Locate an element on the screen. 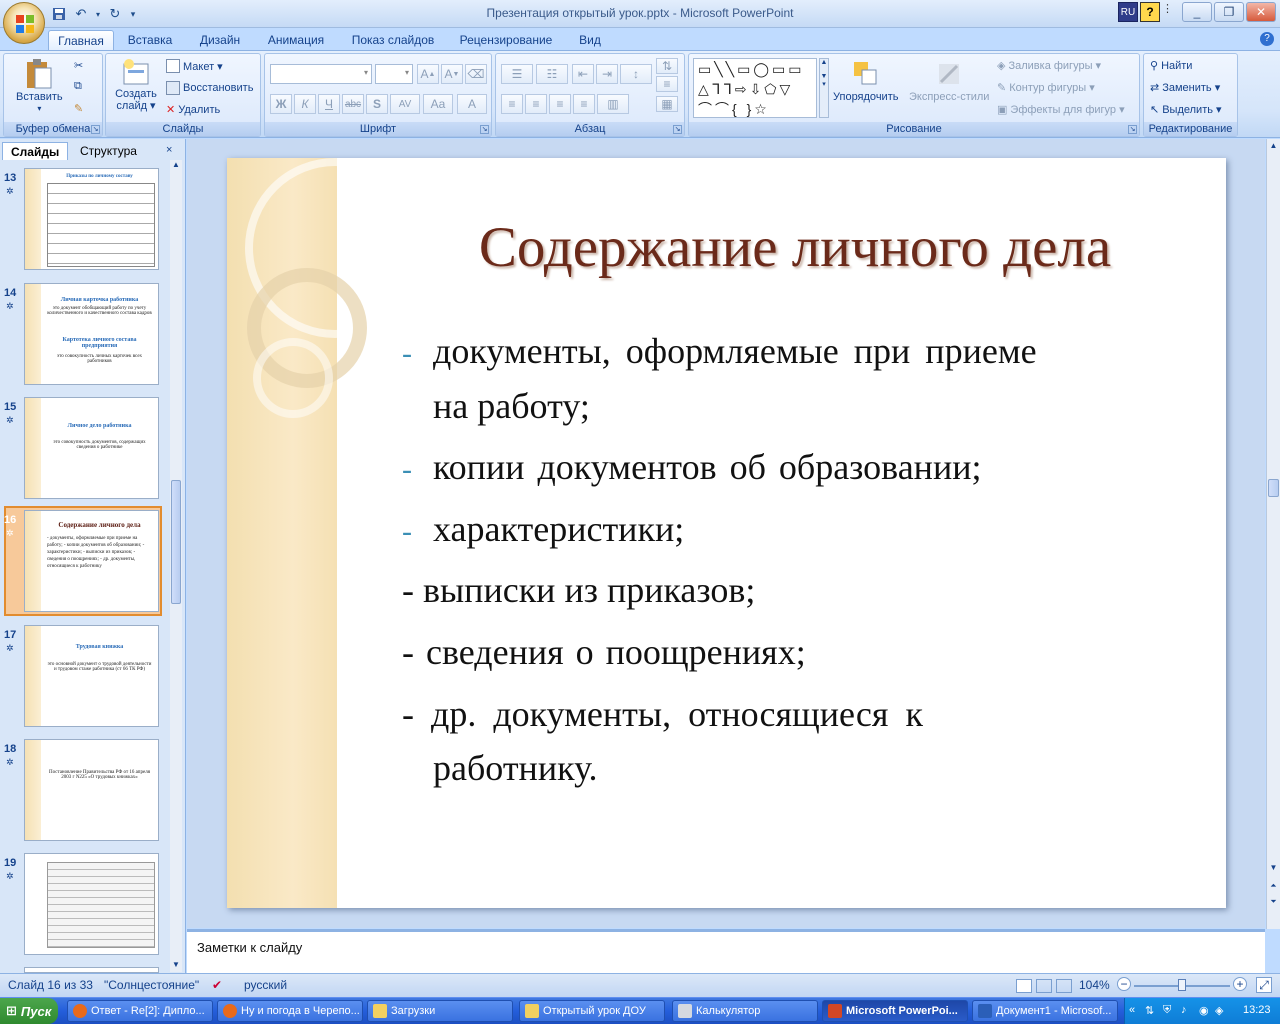 Image resolution: width=1280 pixels, height=1024 pixels. close-button: ✕ is located at coordinates (1261, 12).